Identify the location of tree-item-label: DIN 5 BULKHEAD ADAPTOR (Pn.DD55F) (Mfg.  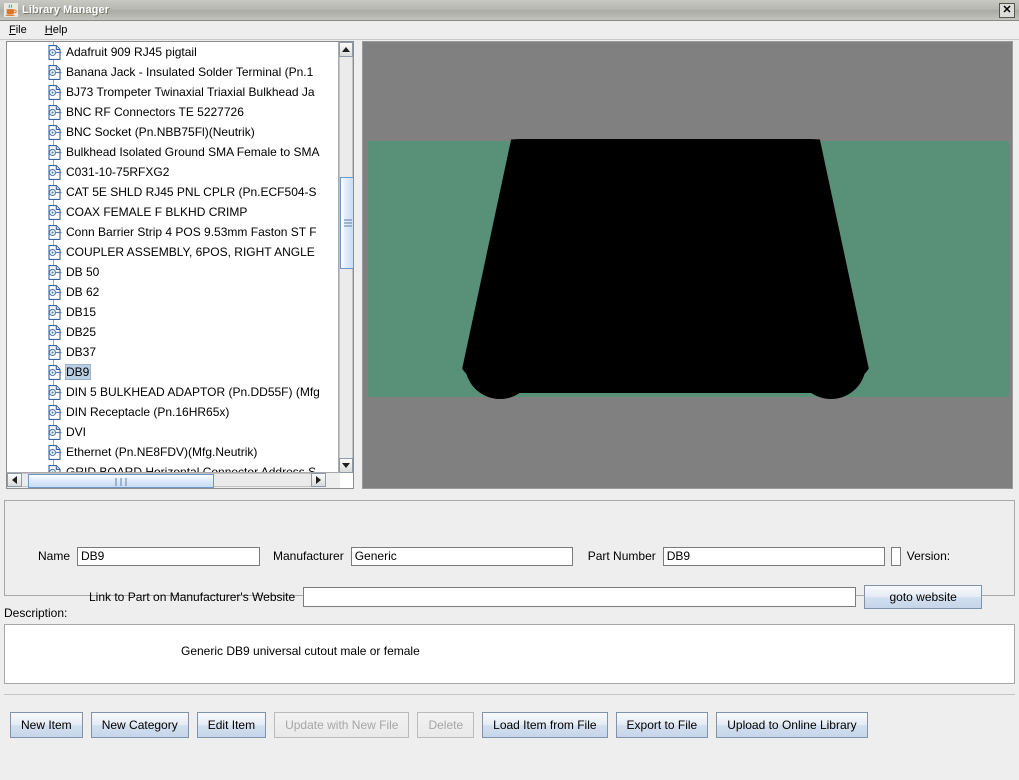
(193, 392).